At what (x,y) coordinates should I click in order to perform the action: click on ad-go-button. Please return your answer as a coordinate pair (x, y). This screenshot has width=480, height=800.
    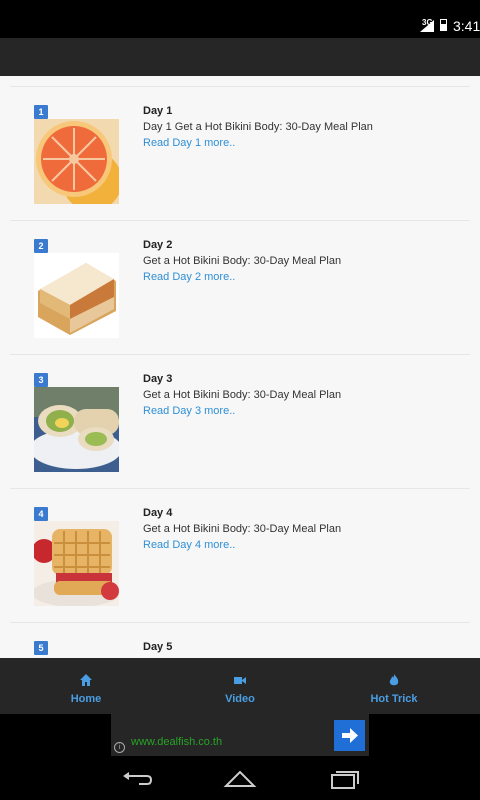
    Looking at the image, I should click on (349, 735).